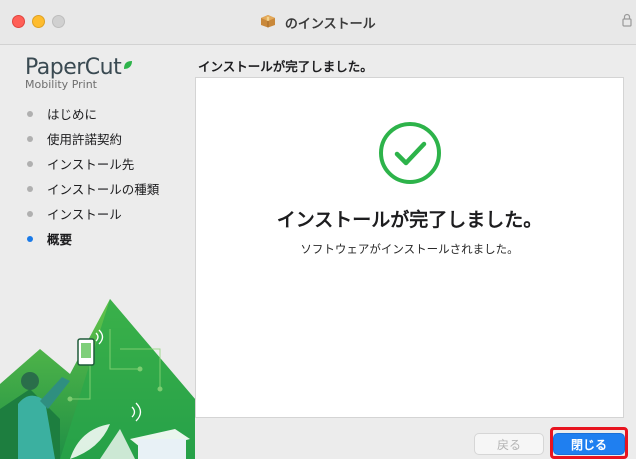 The width and height of the screenshot is (636, 459). I want to click on completion-message: ソフトウェアがインストールされました。, so click(409, 249).